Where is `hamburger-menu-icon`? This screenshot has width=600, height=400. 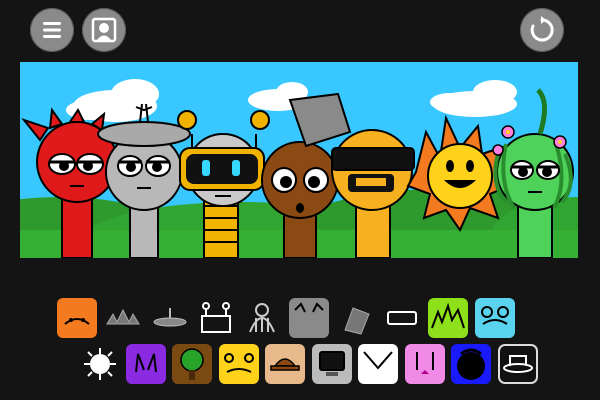 hamburger-menu-icon is located at coordinates (52, 30).